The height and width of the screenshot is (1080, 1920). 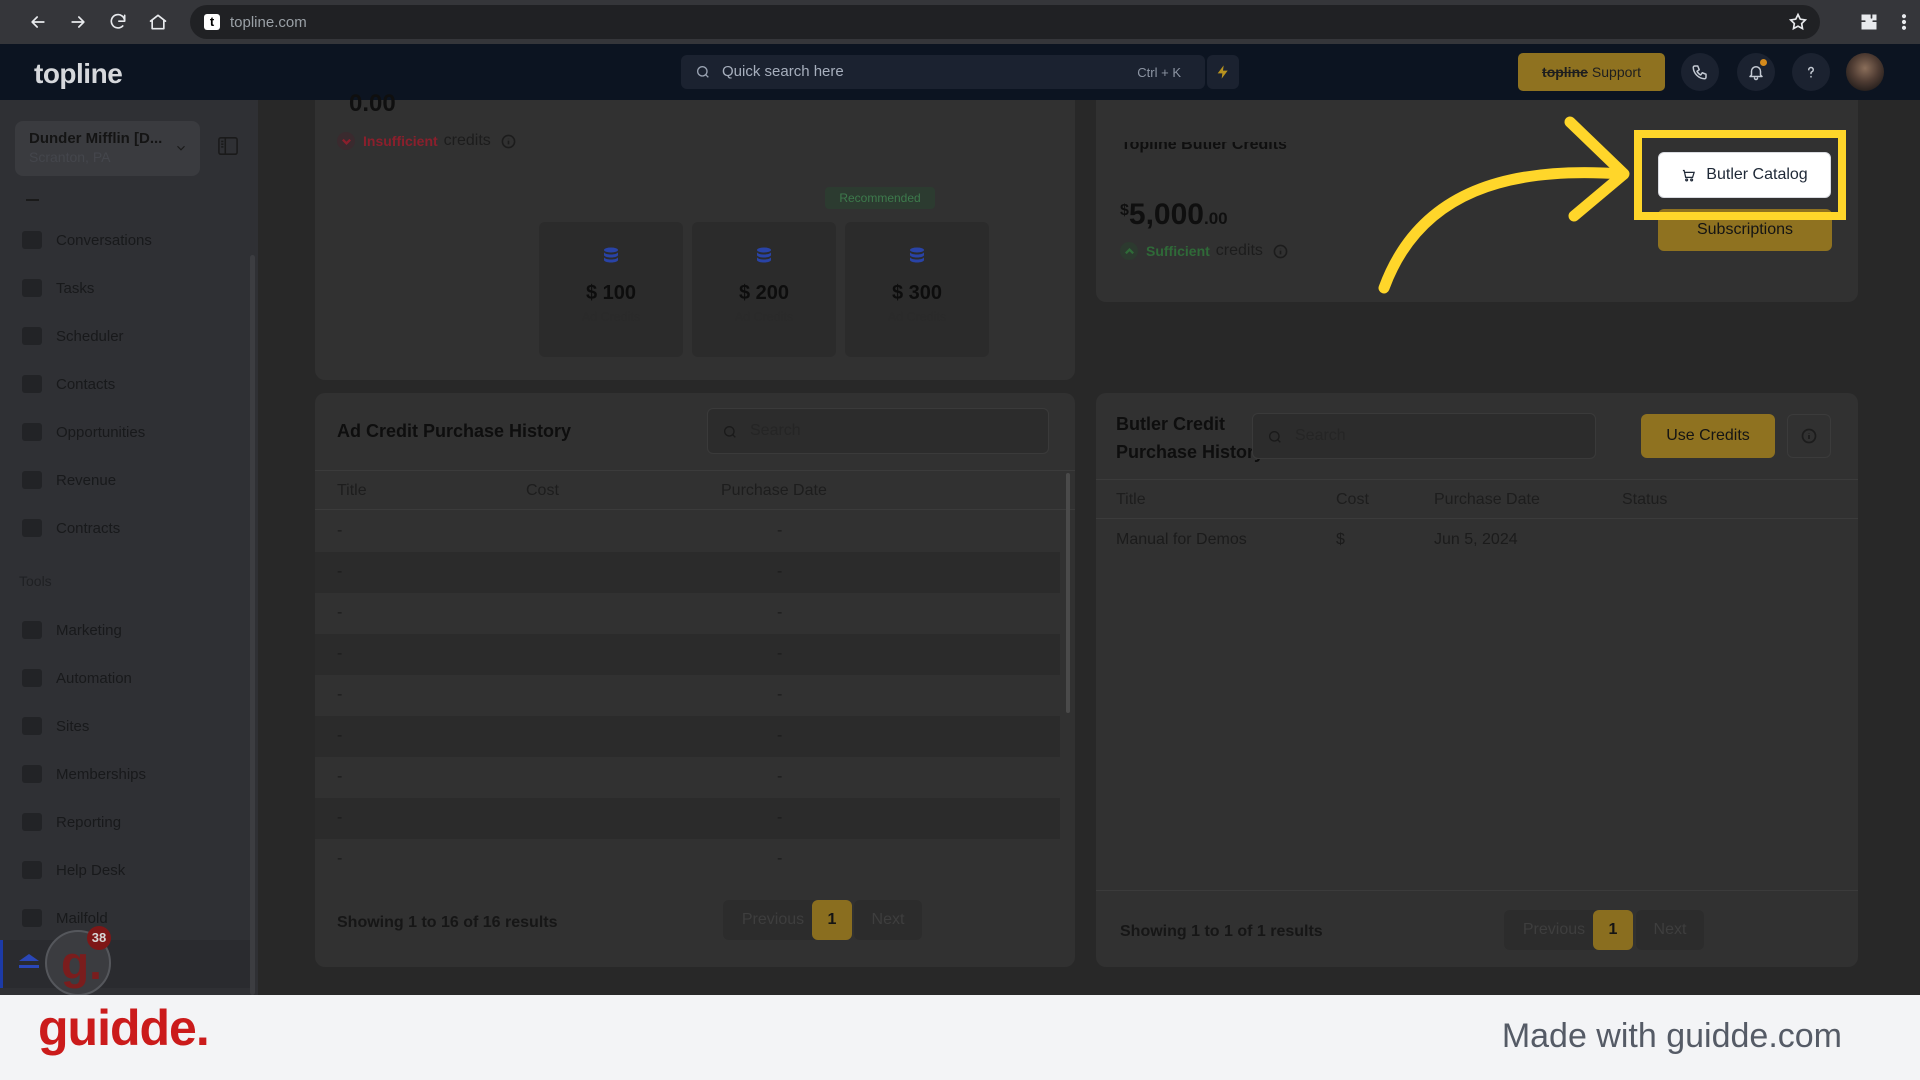 What do you see at coordinates (78, 74) in the screenshot?
I see `app-logo: topline` at bounding box center [78, 74].